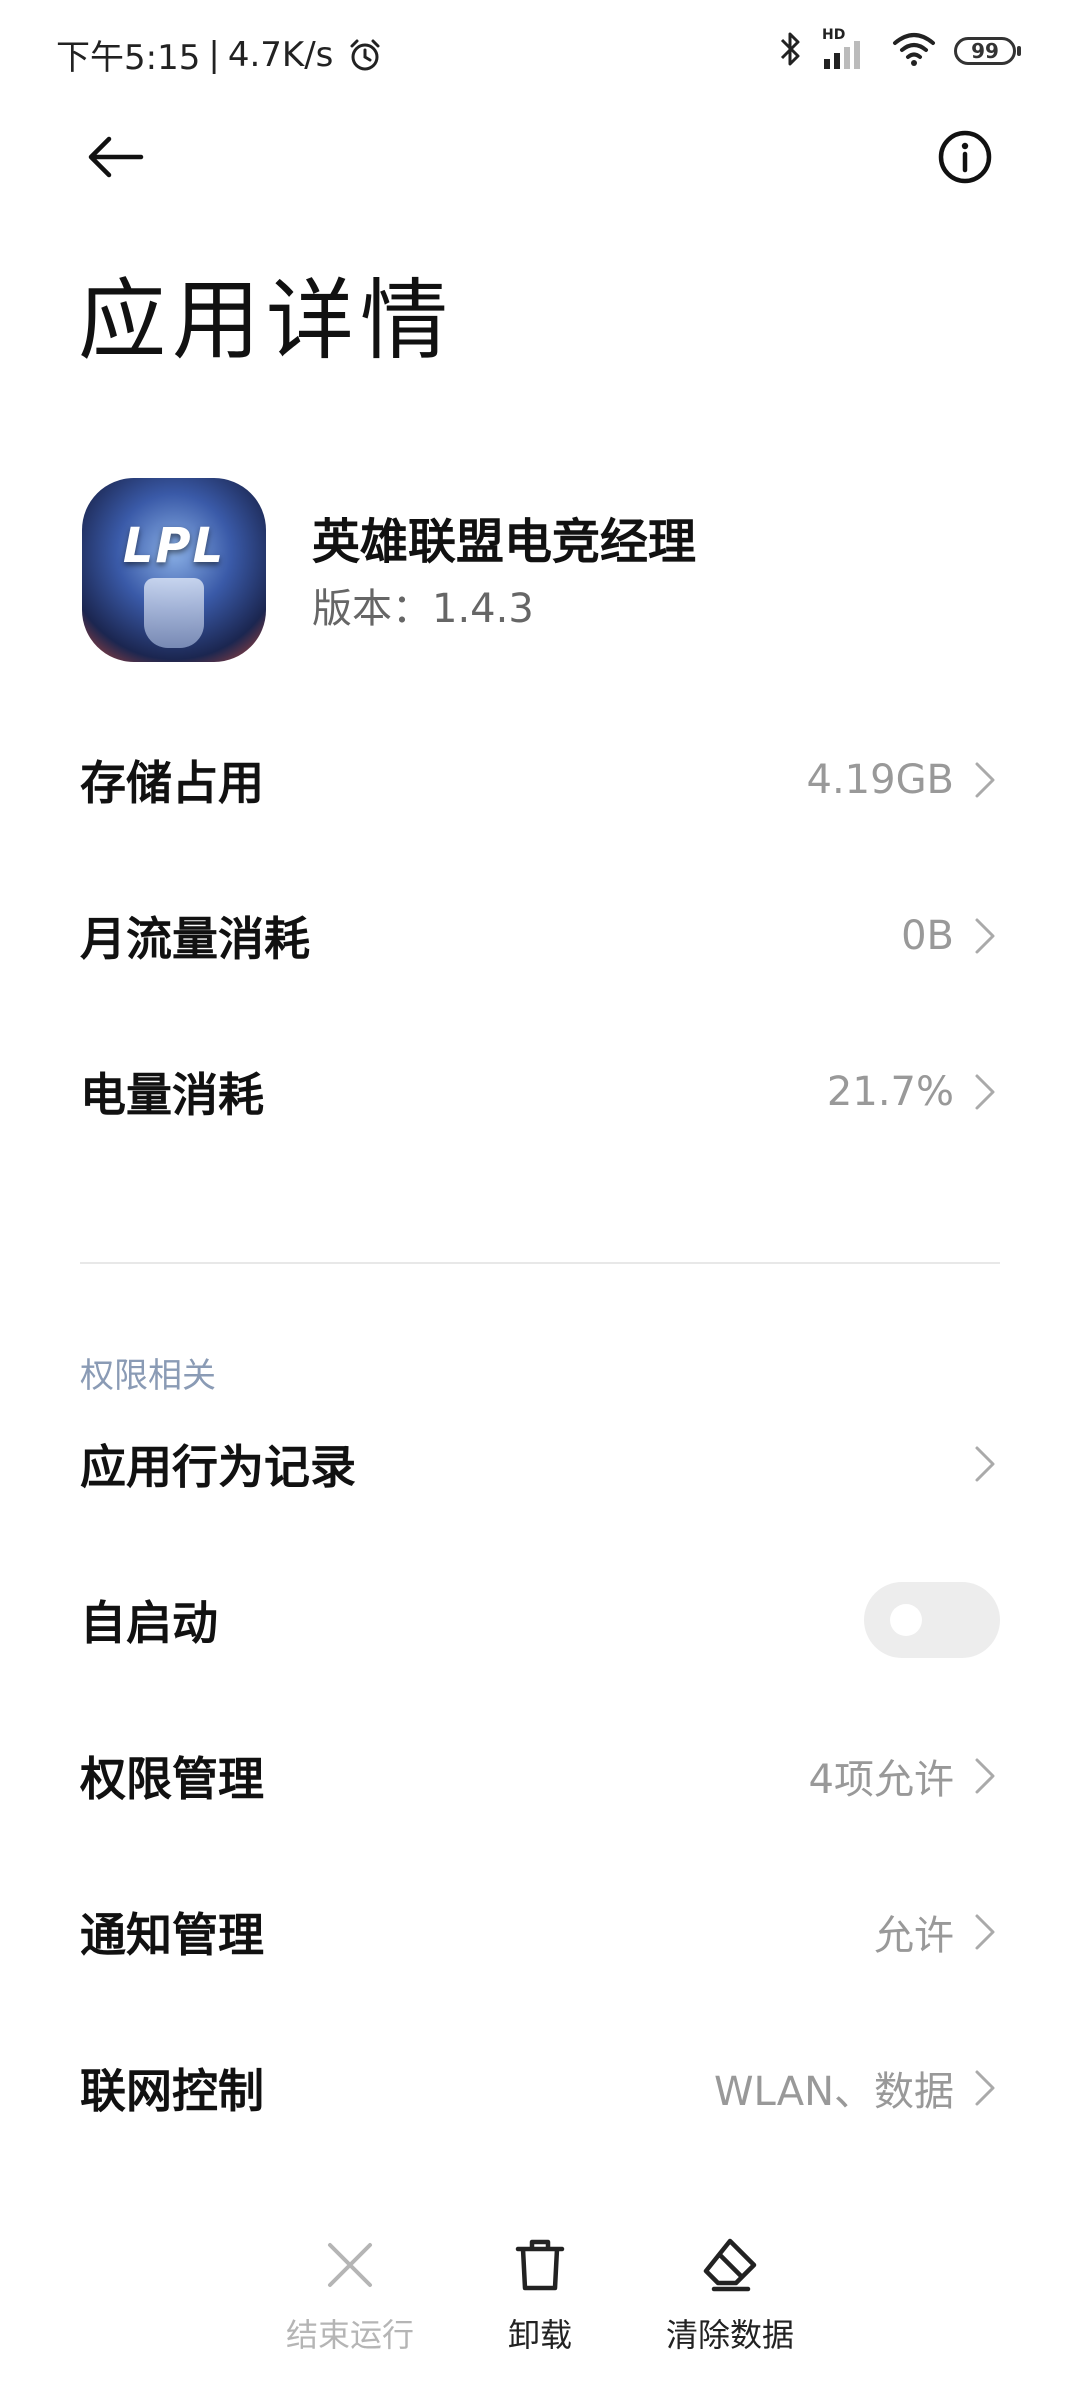 The width and height of the screenshot is (1080, 2400). I want to click on alarm-clock-icon, so click(365, 55).